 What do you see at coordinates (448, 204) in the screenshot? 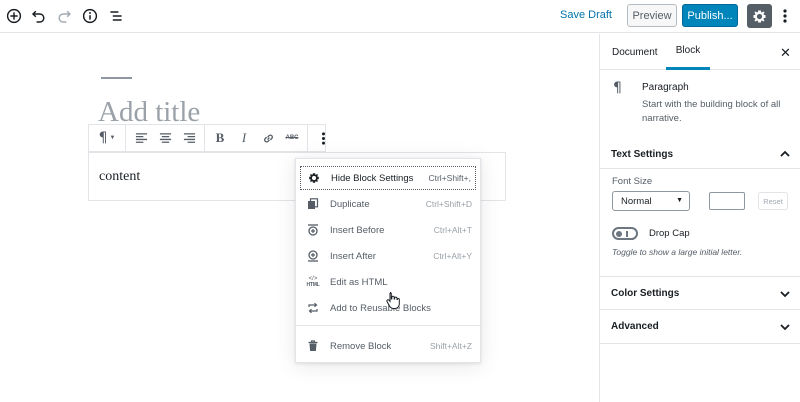
I see `menu-item-shortcut: Ctrl+Shift+D` at bounding box center [448, 204].